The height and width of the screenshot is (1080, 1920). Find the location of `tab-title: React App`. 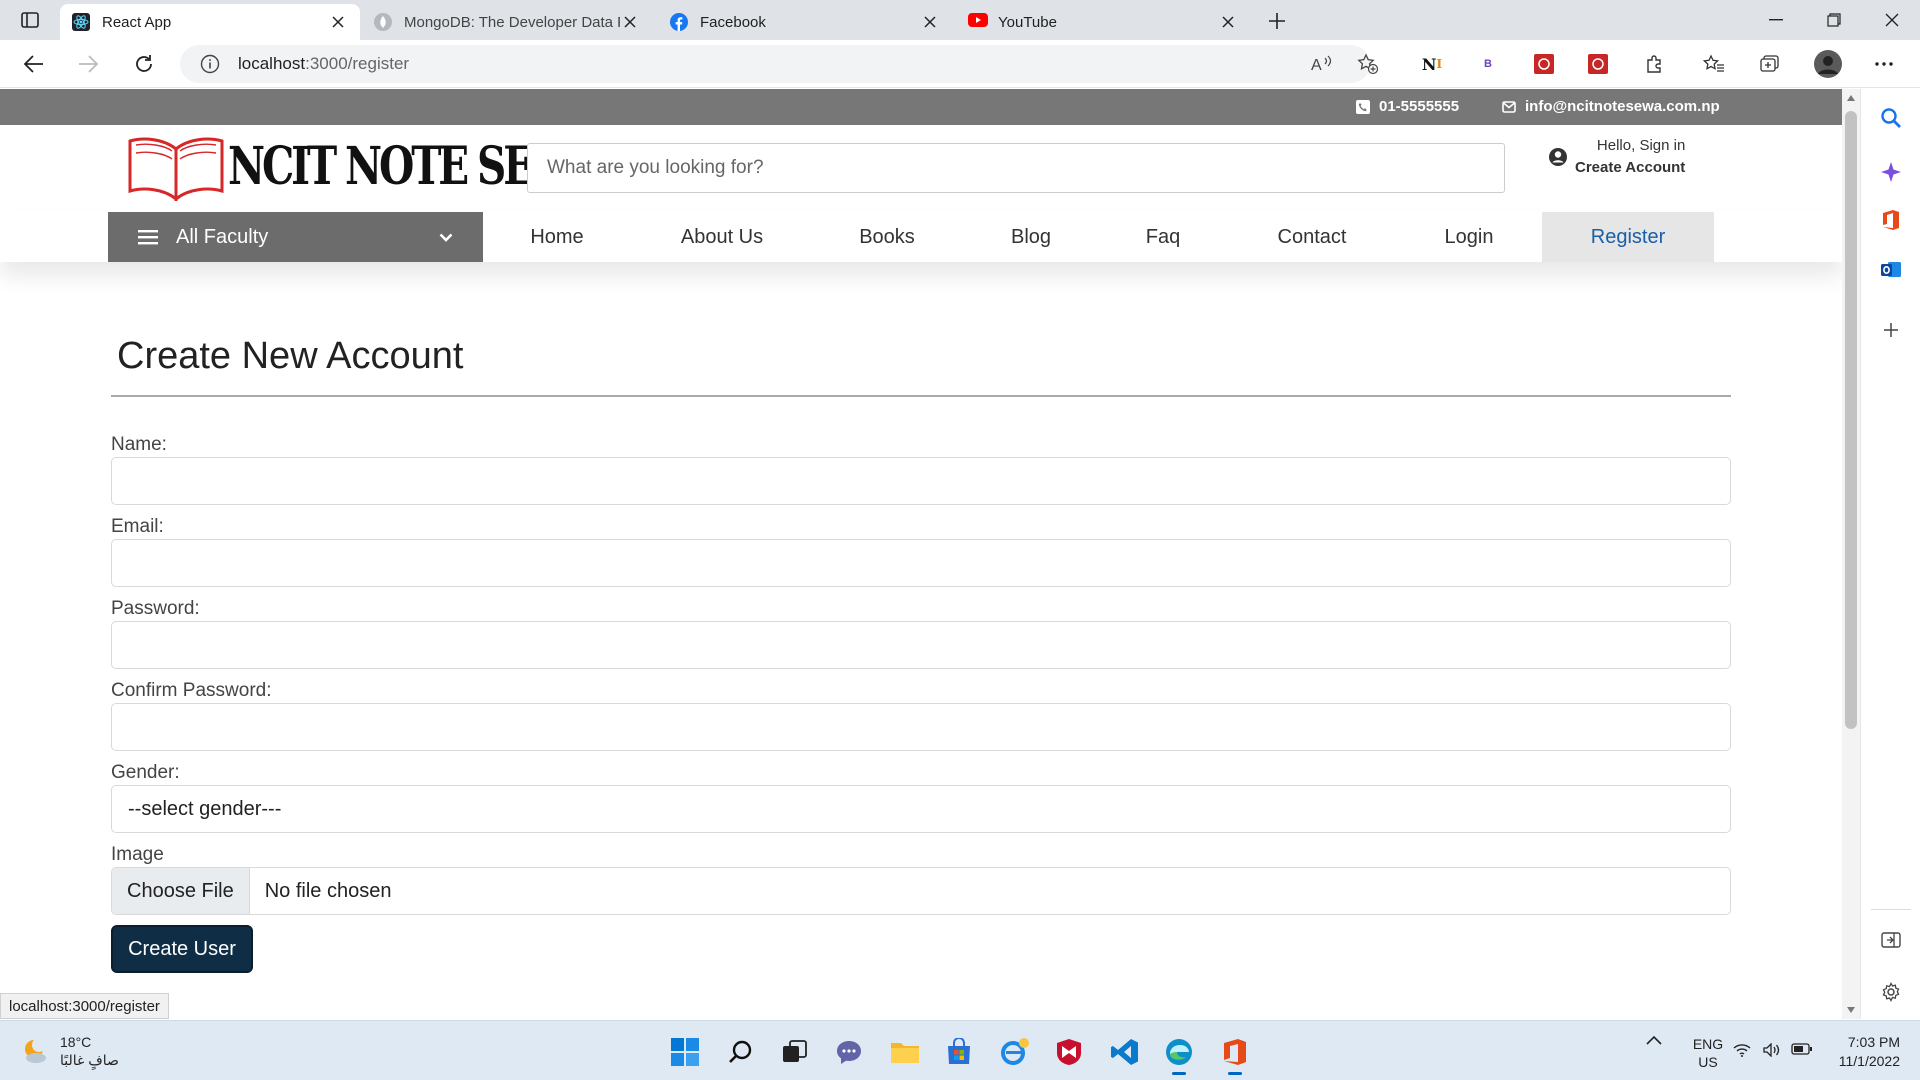

tab-title: React App is located at coordinates (137, 22).